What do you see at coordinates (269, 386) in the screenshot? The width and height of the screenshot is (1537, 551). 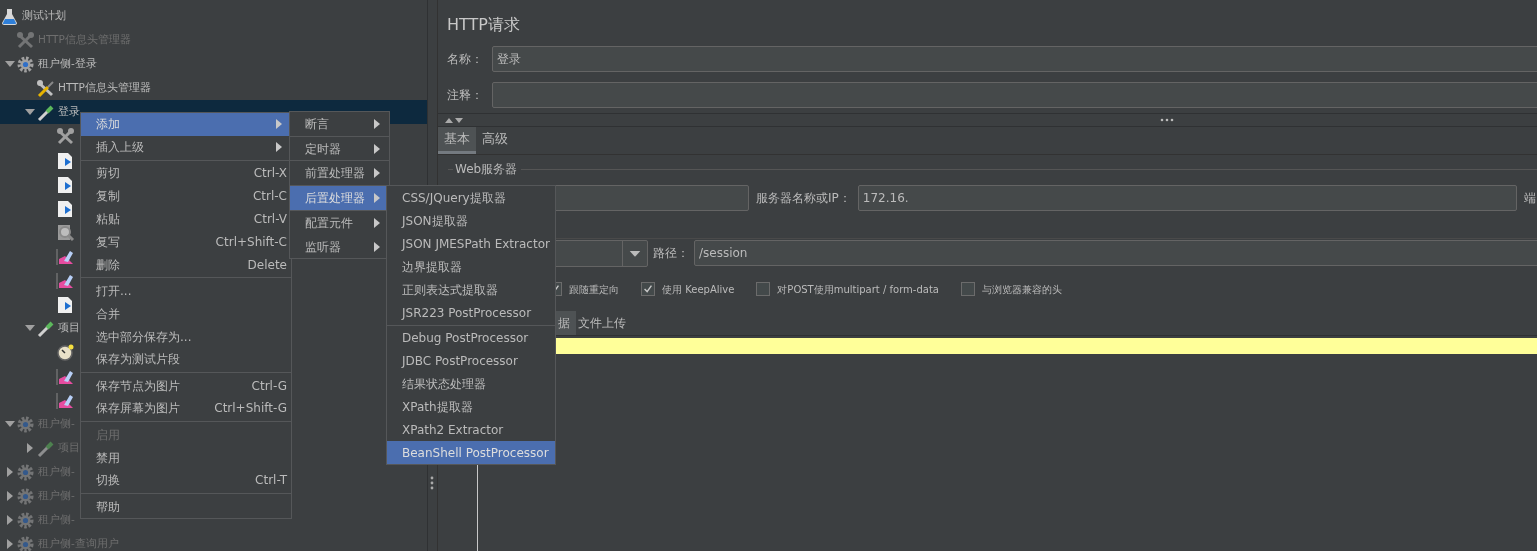 I see `shortcut-label: Ctrl-G` at bounding box center [269, 386].